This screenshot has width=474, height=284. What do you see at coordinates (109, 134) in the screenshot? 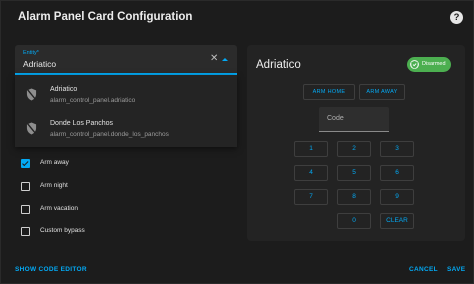
I see `option-entity-id: alarm_control_panel.donde_los_panchos` at bounding box center [109, 134].